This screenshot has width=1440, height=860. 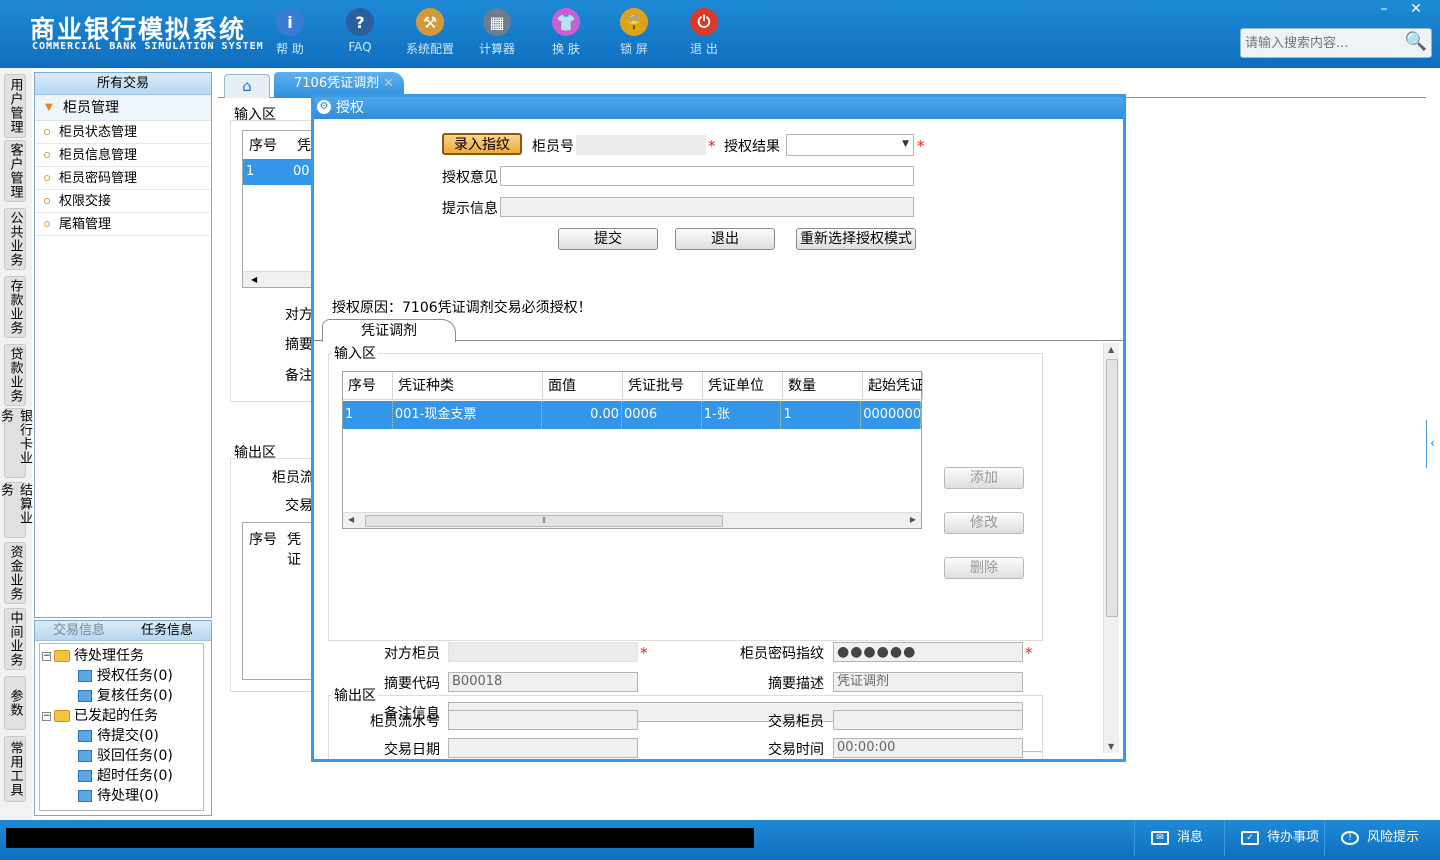 What do you see at coordinates (247, 86) in the screenshot?
I see `home-tab: ⌂` at bounding box center [247, 86].